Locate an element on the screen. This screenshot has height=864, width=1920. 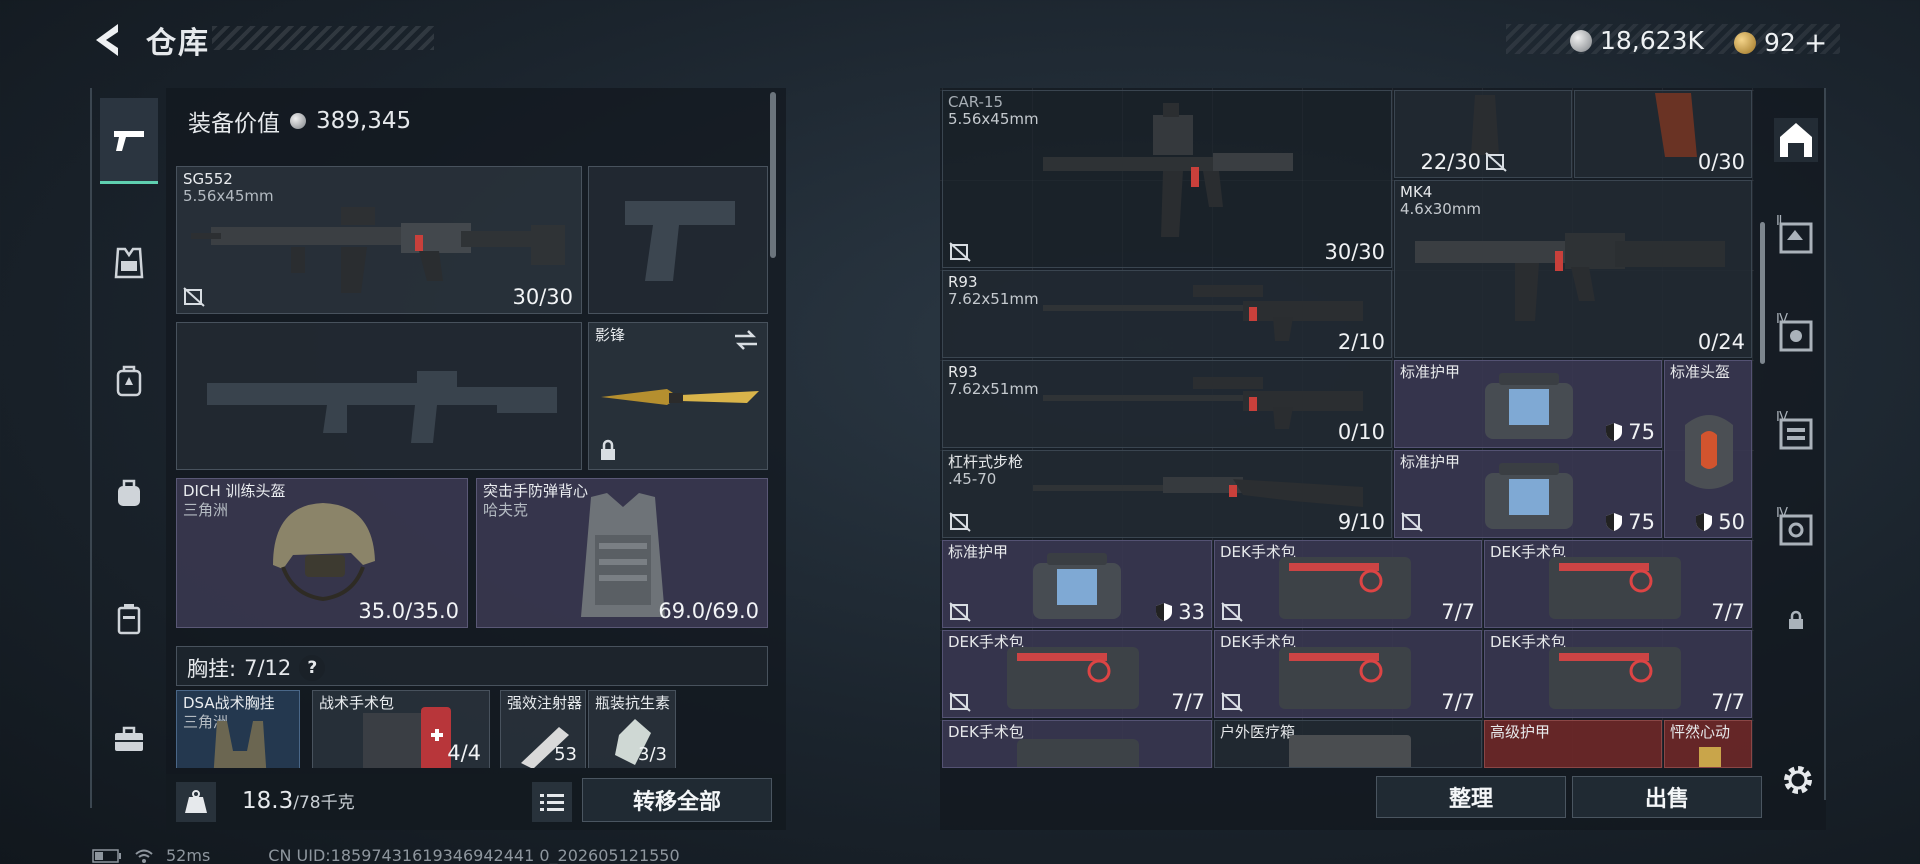
grid-item: R93 7.62x51mm 2/10 is located at coordinates (1167, 314).